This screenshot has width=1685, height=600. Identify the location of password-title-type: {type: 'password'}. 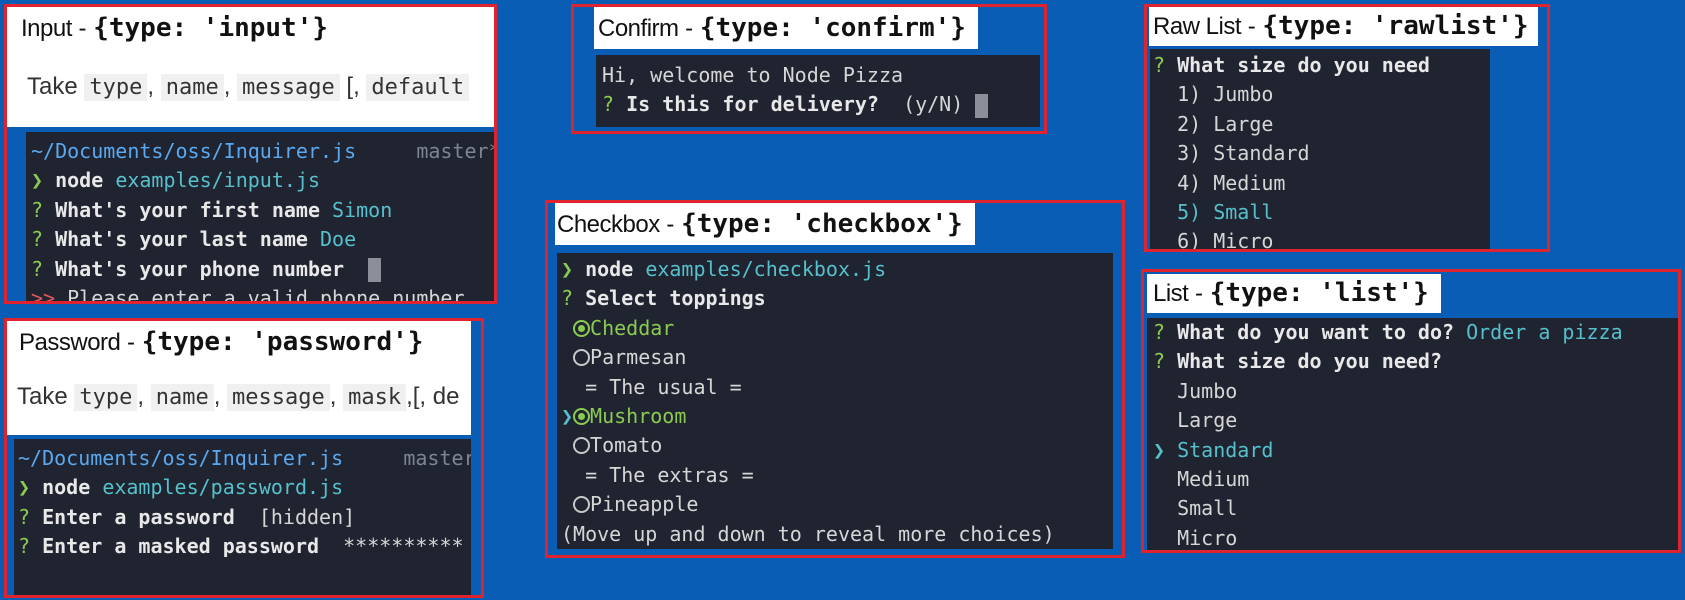
(282, 342).